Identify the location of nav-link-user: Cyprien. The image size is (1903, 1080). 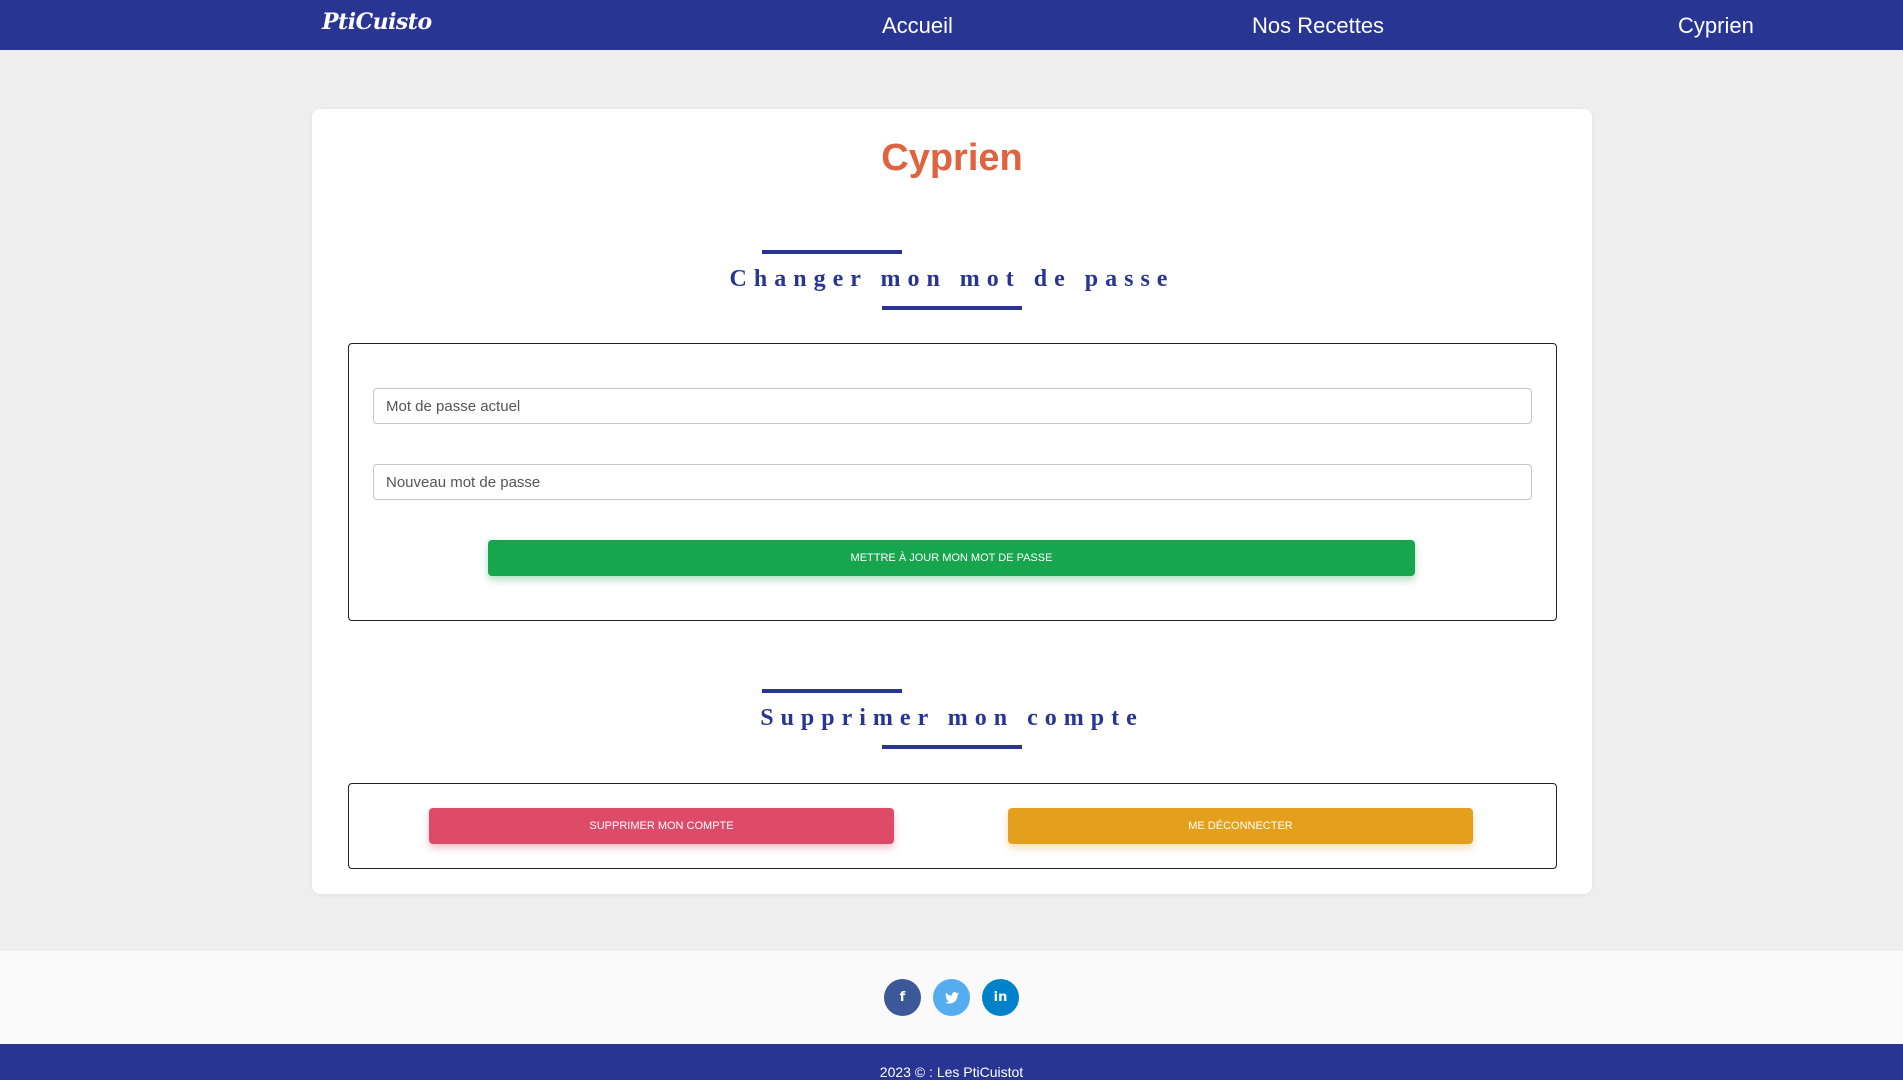
(1716, 26).